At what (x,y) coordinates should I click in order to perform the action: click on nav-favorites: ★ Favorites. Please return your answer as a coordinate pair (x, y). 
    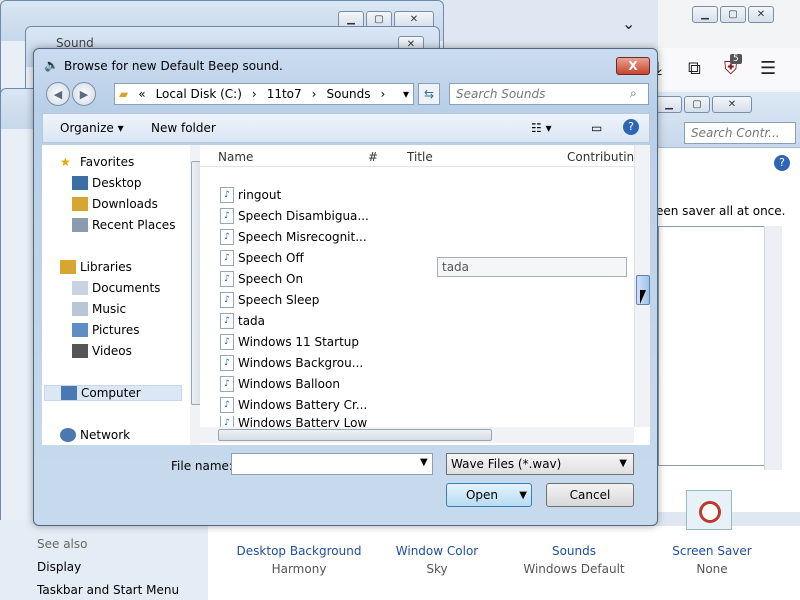
    Looking at the image, I should click on (97, 162).